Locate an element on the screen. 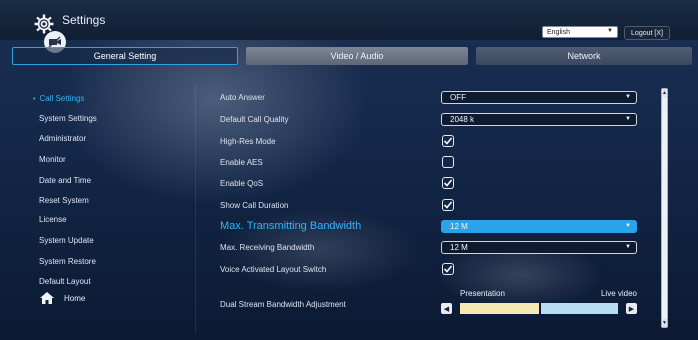  language-value: English is located at coordinates (558, 32).